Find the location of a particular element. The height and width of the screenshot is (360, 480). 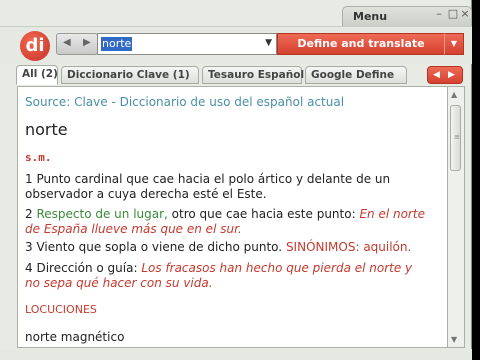

locuciones-heading: LOCUCIONES is located at coordinates (61, 309).